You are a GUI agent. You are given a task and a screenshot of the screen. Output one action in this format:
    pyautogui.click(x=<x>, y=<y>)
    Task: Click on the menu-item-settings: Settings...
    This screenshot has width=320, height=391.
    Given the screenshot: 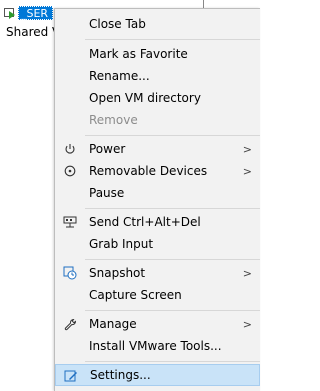 What is the action you would take?
    pyautogui.click(x=157, y=375)
    